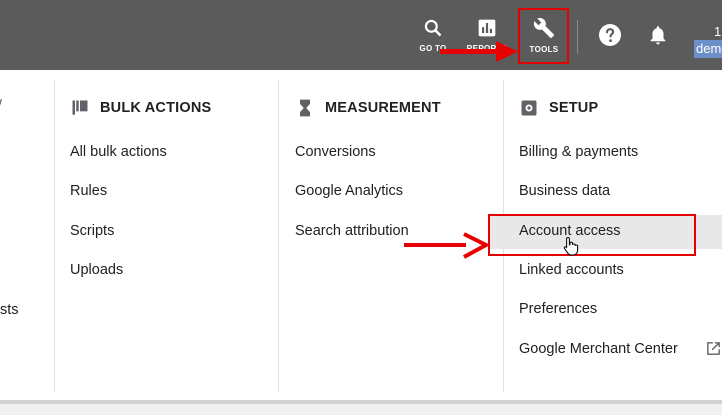 This screenshot has height=415, width=722. I want to click on page-background, so click(361, 409).